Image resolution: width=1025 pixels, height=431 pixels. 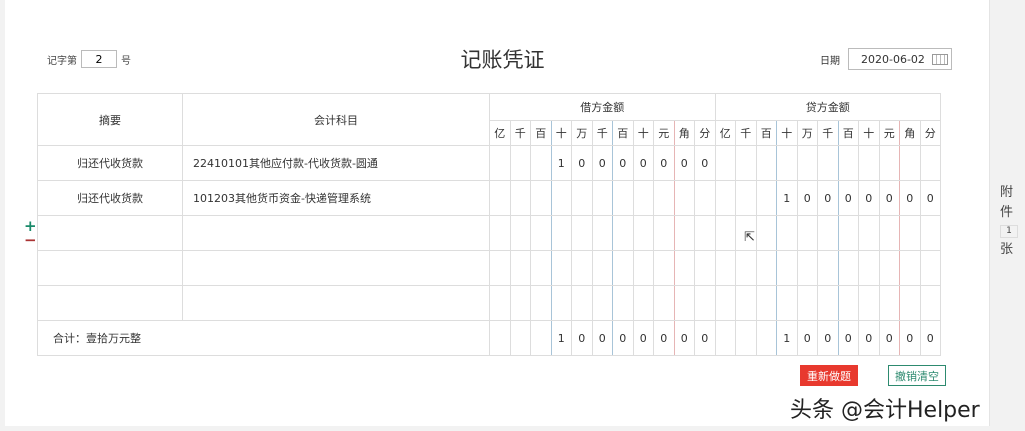 I want to click on account-cell, so click(x=336, y=303).